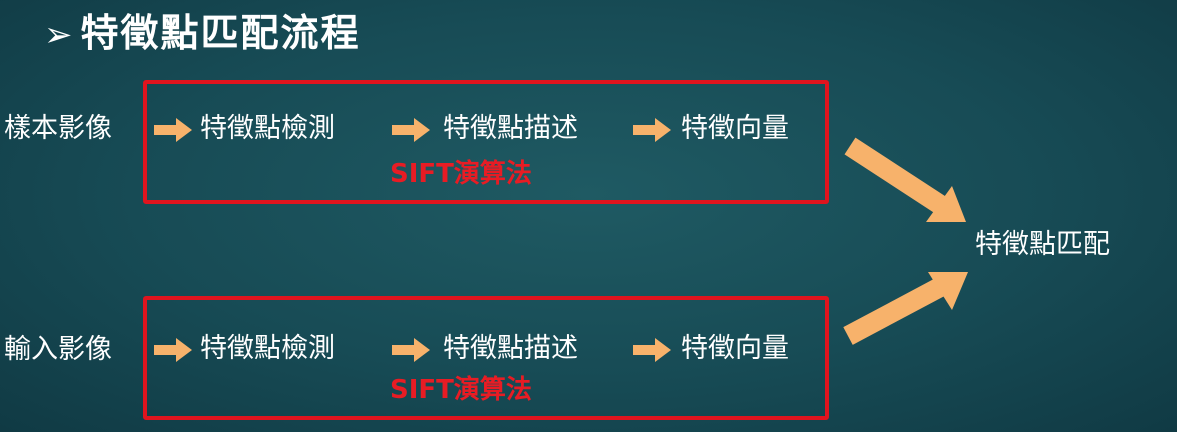  I want to click on output-label: 特徵點匹配, so click(1042, 244).